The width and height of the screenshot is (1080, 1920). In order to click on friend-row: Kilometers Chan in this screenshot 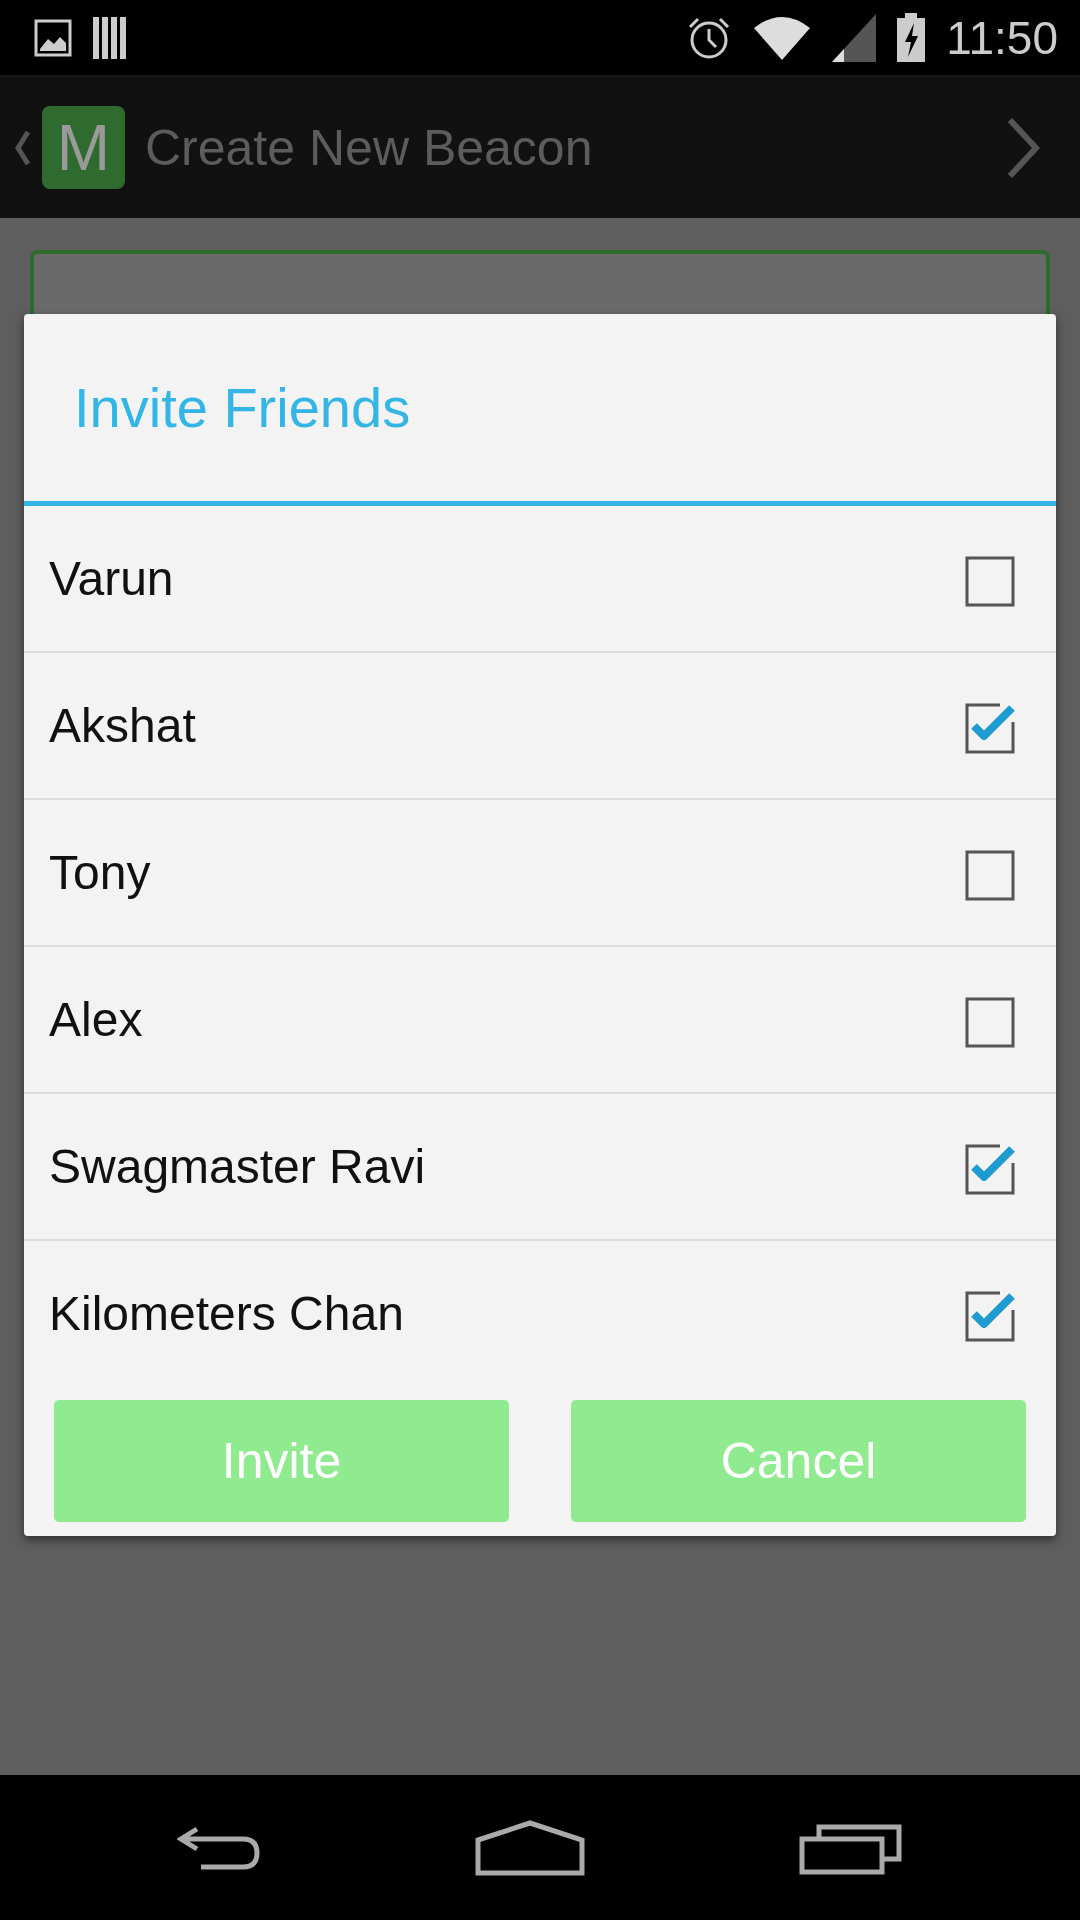, I will do `click(540, 1313)`.